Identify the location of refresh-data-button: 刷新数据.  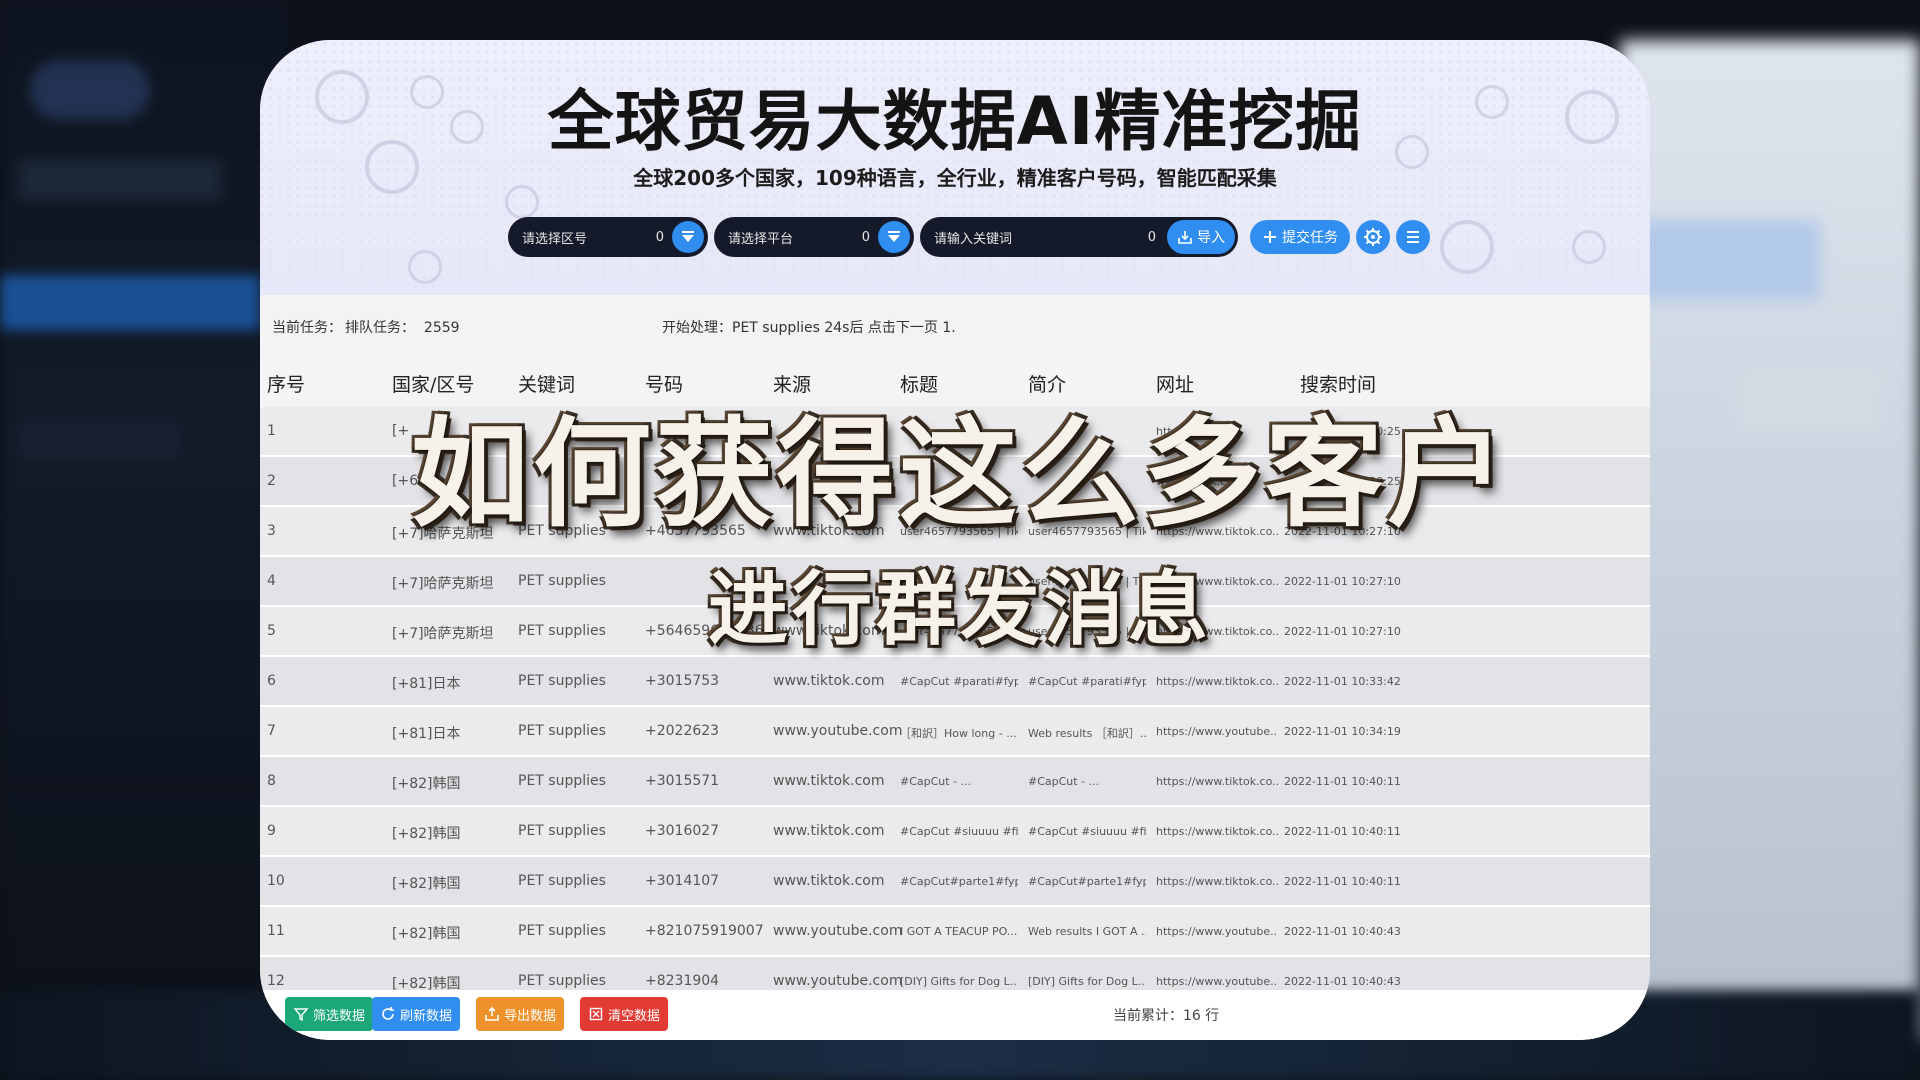
(416, 1014).